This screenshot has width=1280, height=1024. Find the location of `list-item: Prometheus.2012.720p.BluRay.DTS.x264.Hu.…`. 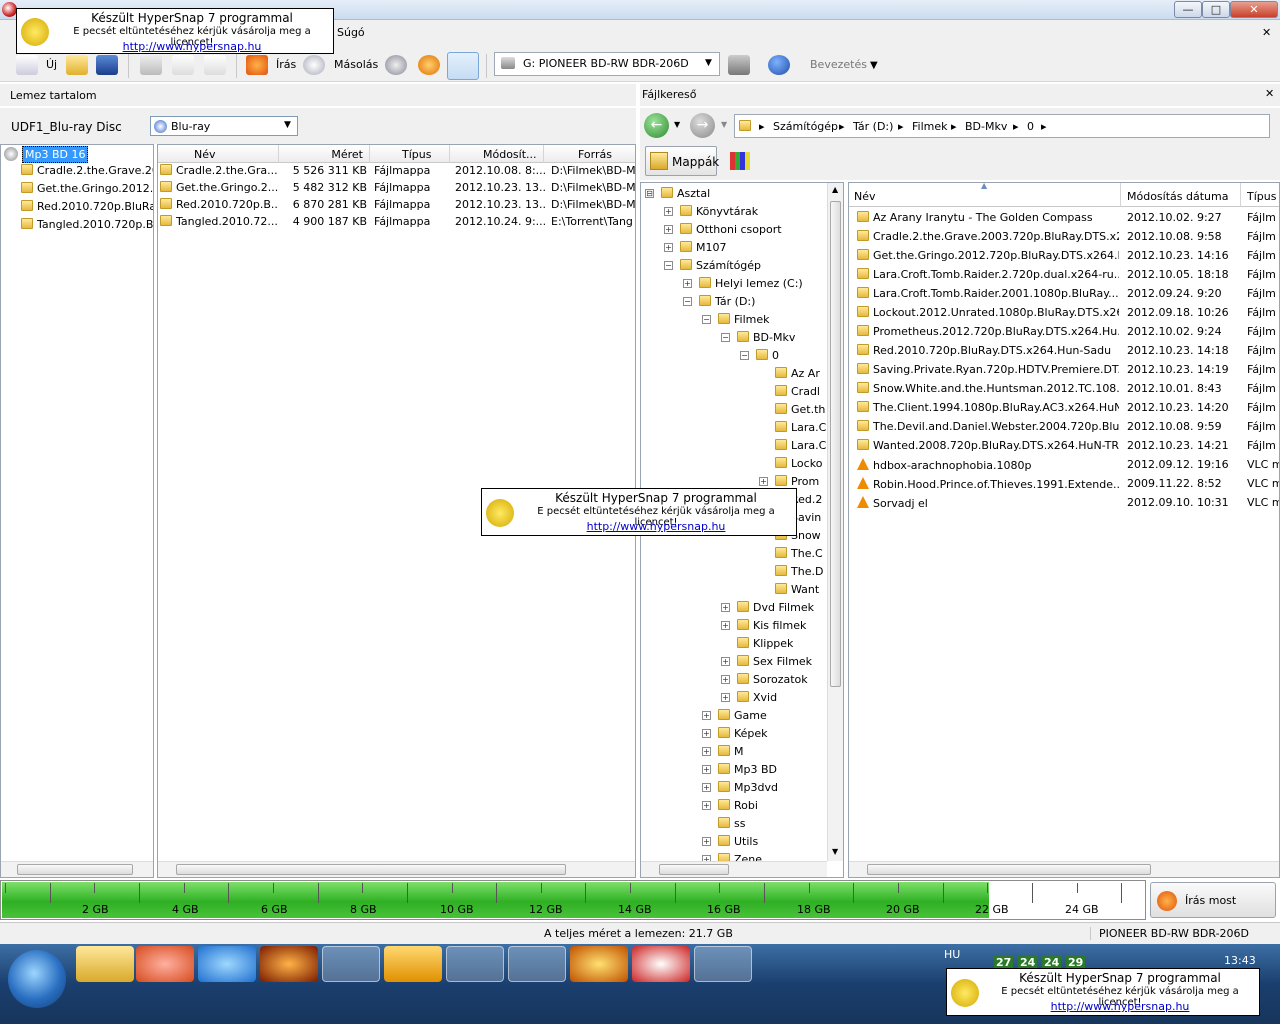

list-item: Prometheus.2012.720p.BluRay.DTS.x264.Hu.… is located at coordinates (1064, 331).